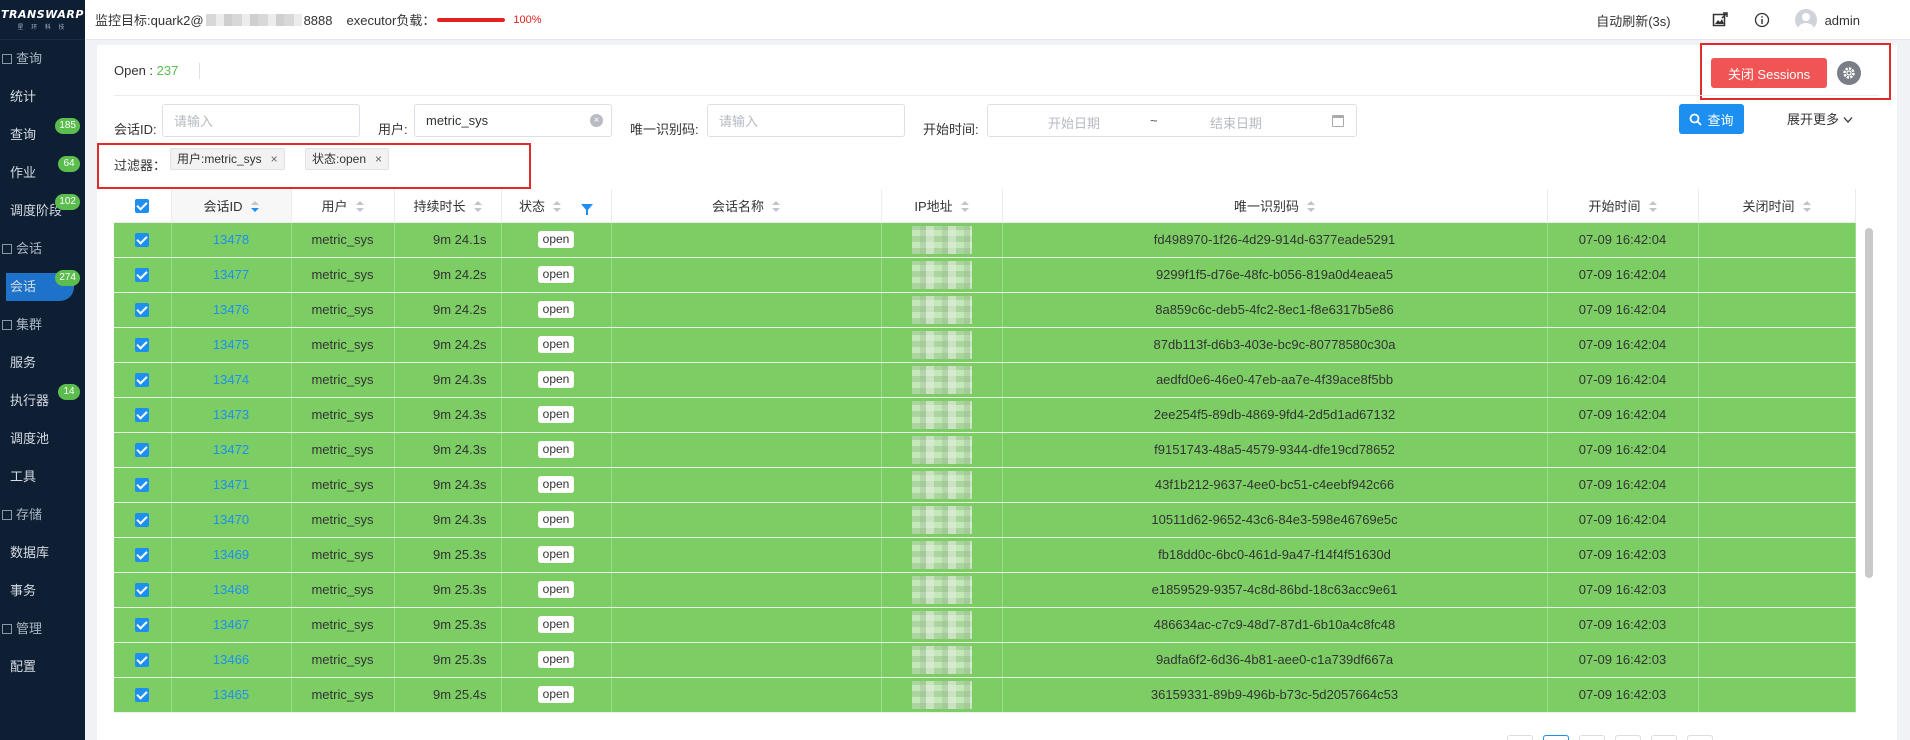 The height and width of the screenshot is (740, 1910). What do you see at coordinates (231, 590) in the screenshot?
I see `session-id-link: 13468` at bounding box center [231, 590].